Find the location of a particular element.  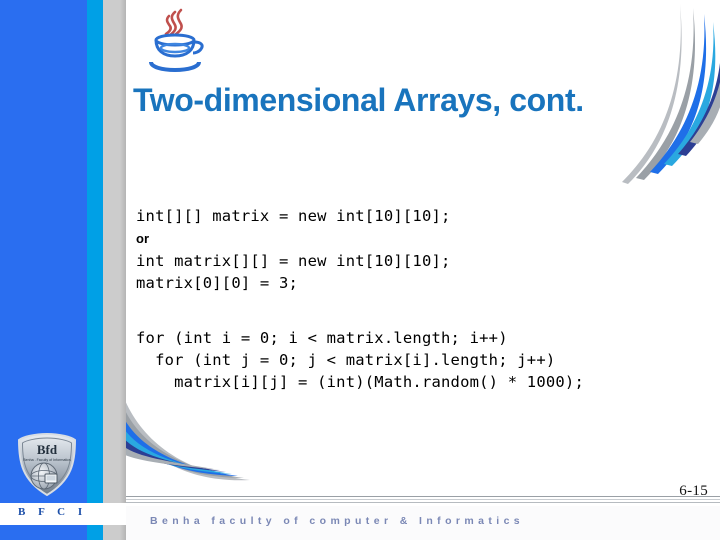

footer-text: Benha faculty of computer & Informatics is located at coordinates (337, 521).